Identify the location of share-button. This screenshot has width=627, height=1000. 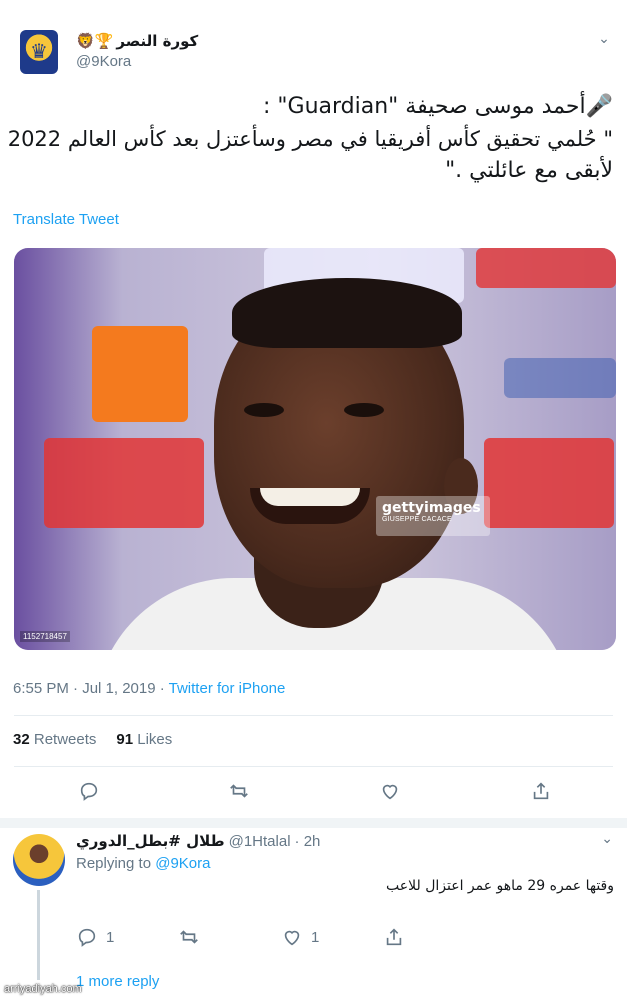
(541, 791).